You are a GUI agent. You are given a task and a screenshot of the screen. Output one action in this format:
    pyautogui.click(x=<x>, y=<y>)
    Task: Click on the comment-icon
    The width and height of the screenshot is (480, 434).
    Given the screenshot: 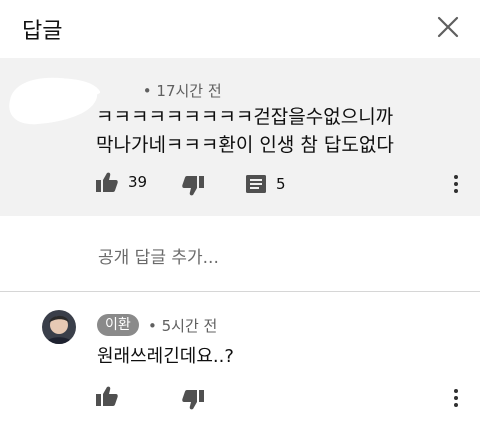 What is the action you would take?
    pyautogui.click(x=256, y=184)
    